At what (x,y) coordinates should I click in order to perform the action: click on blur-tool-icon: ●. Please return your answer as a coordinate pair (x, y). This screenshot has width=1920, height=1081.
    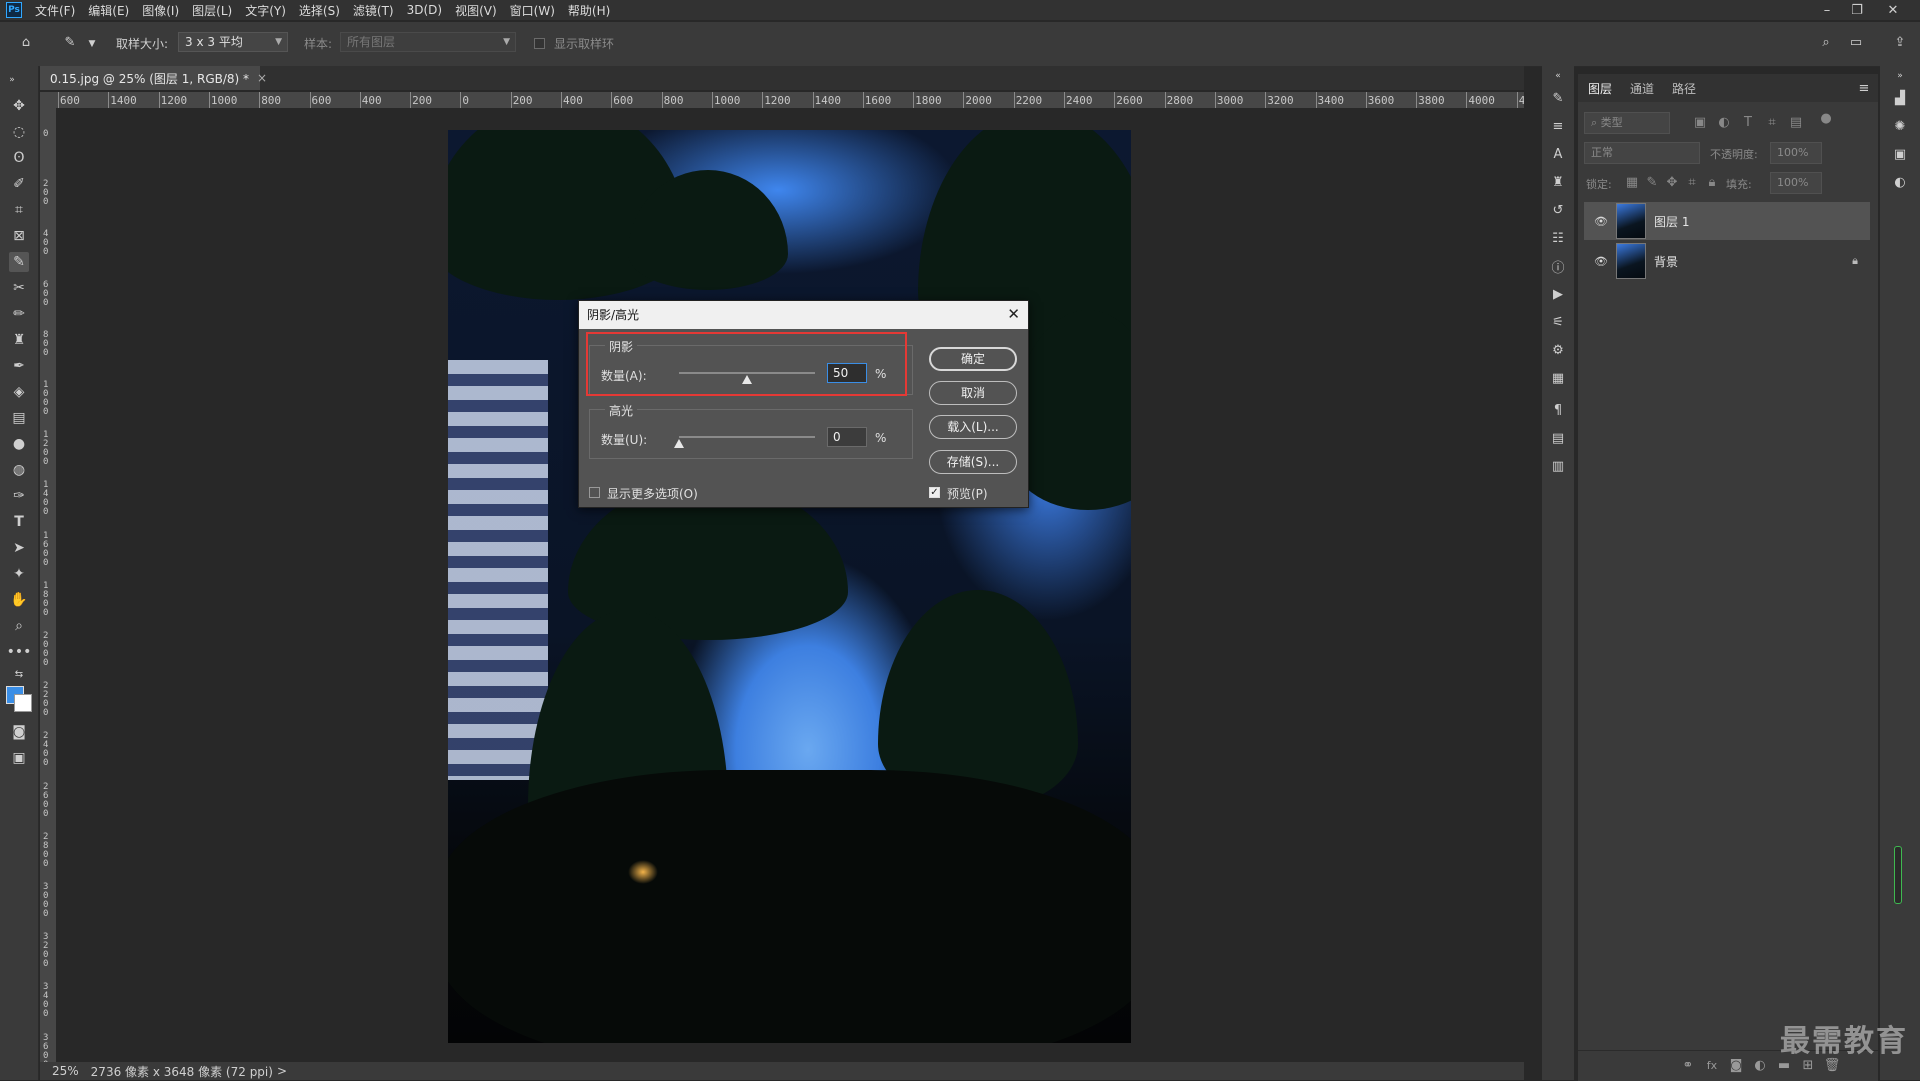
    Looking at the image, I should click on (19, 444).